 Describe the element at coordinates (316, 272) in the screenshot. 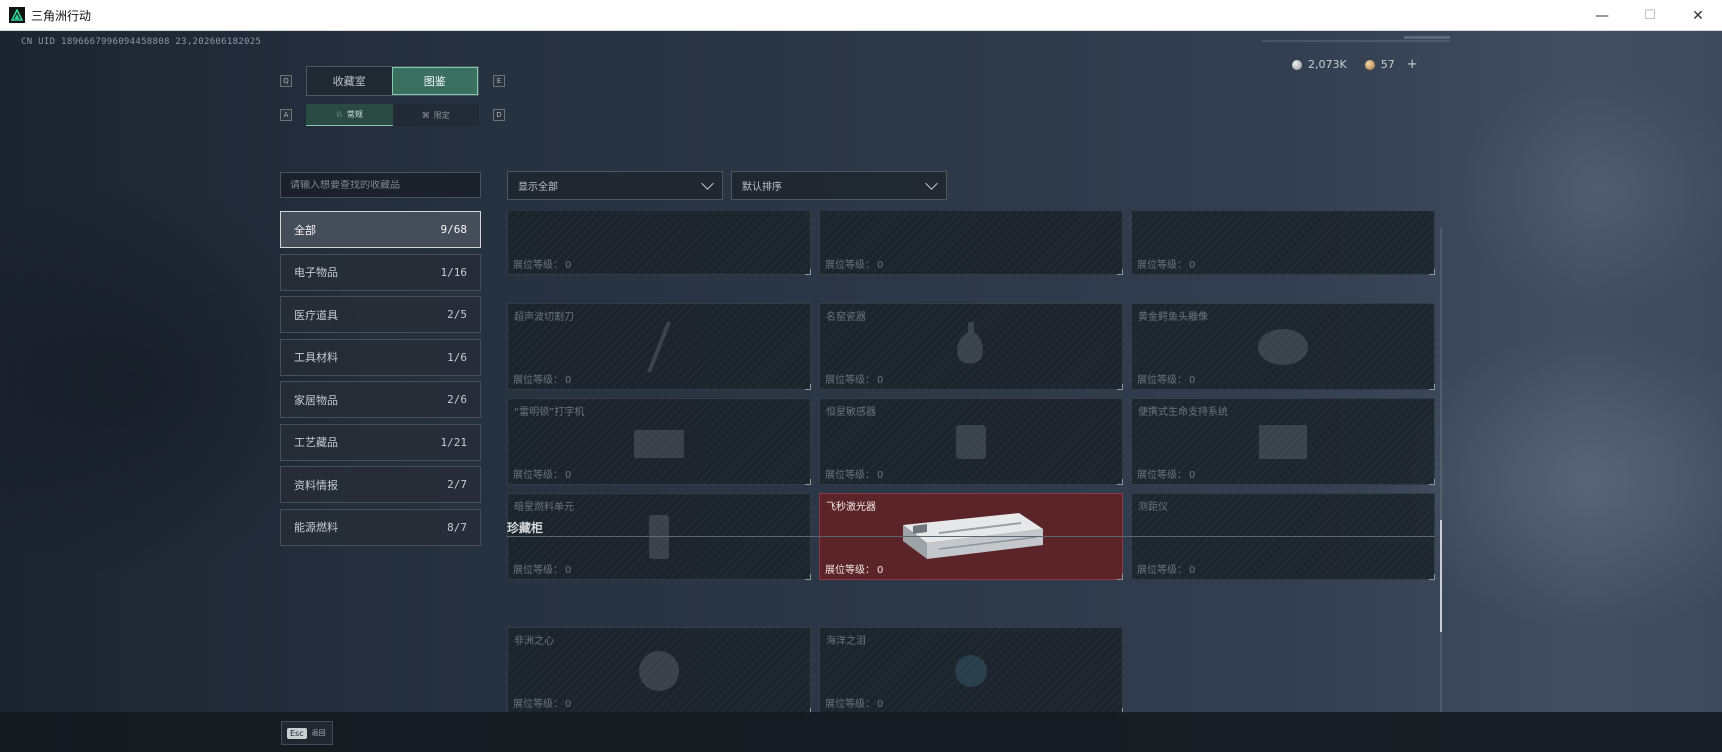

I see `category-label: 电子物品` at that location.